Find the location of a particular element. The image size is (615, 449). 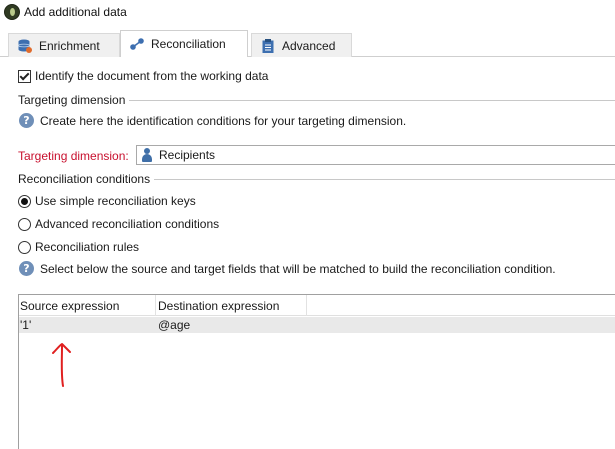

annotation-arrow-icon is located at coordinates (61, 365).